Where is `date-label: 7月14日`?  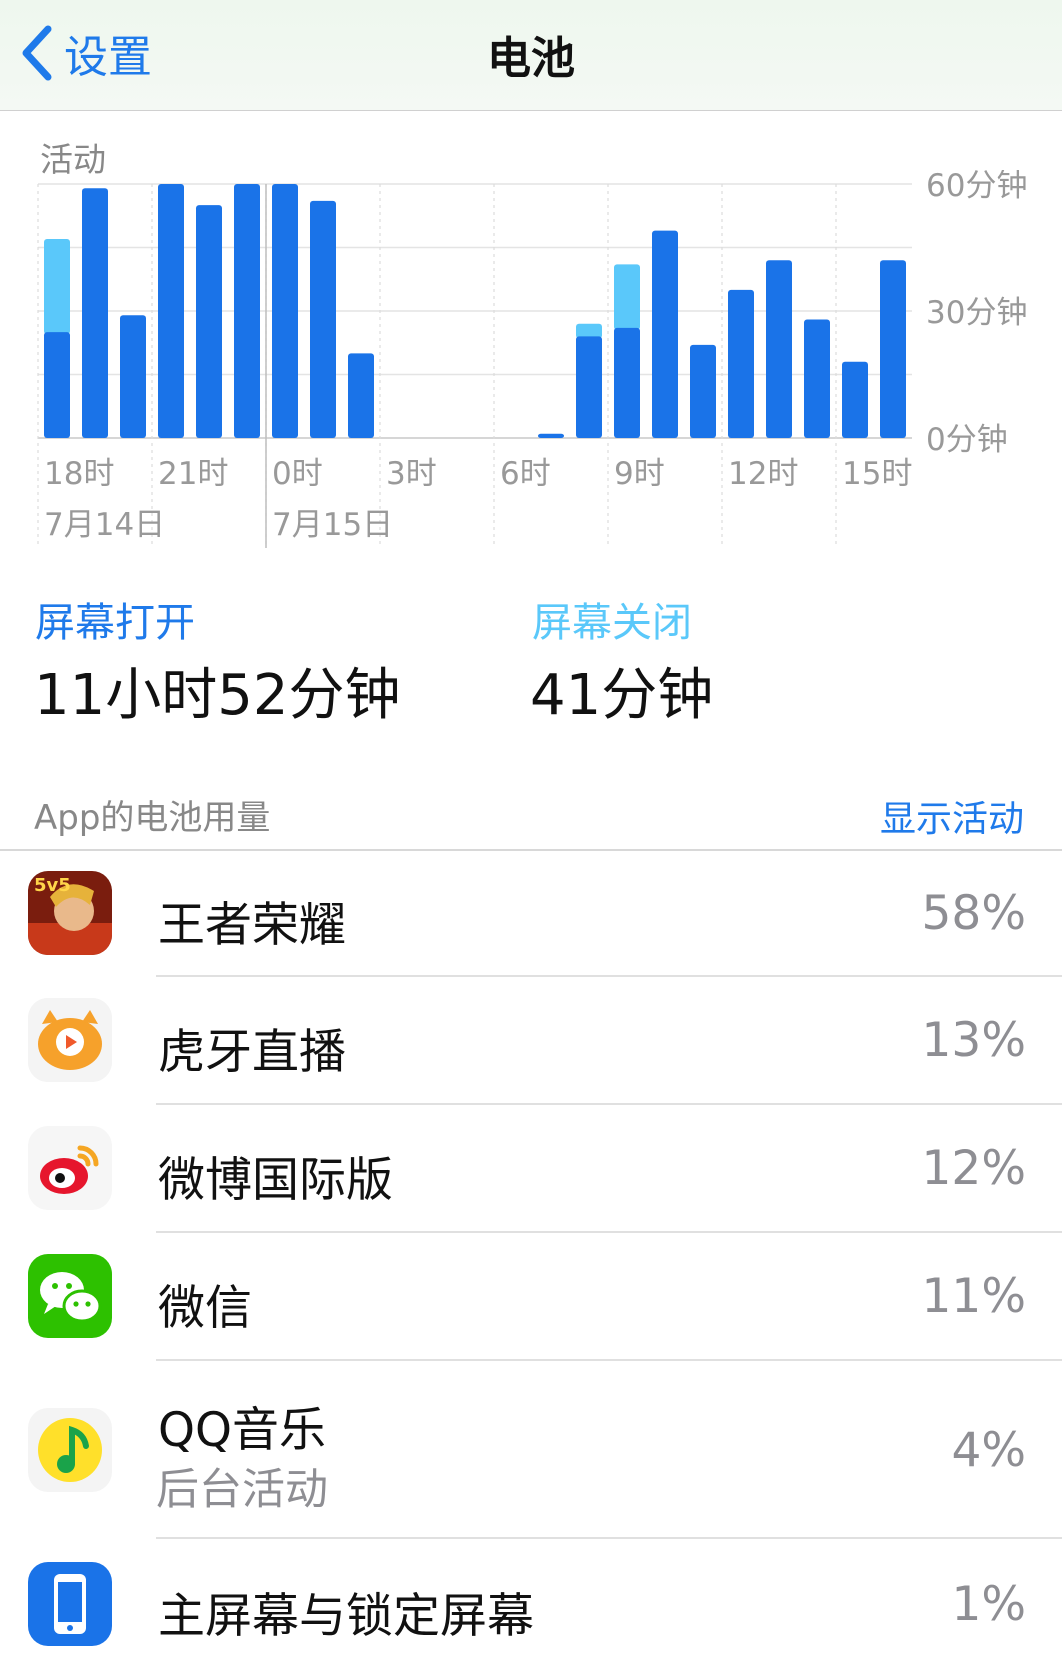
date-label: 7月14日 is located at coordinates (104, 525).